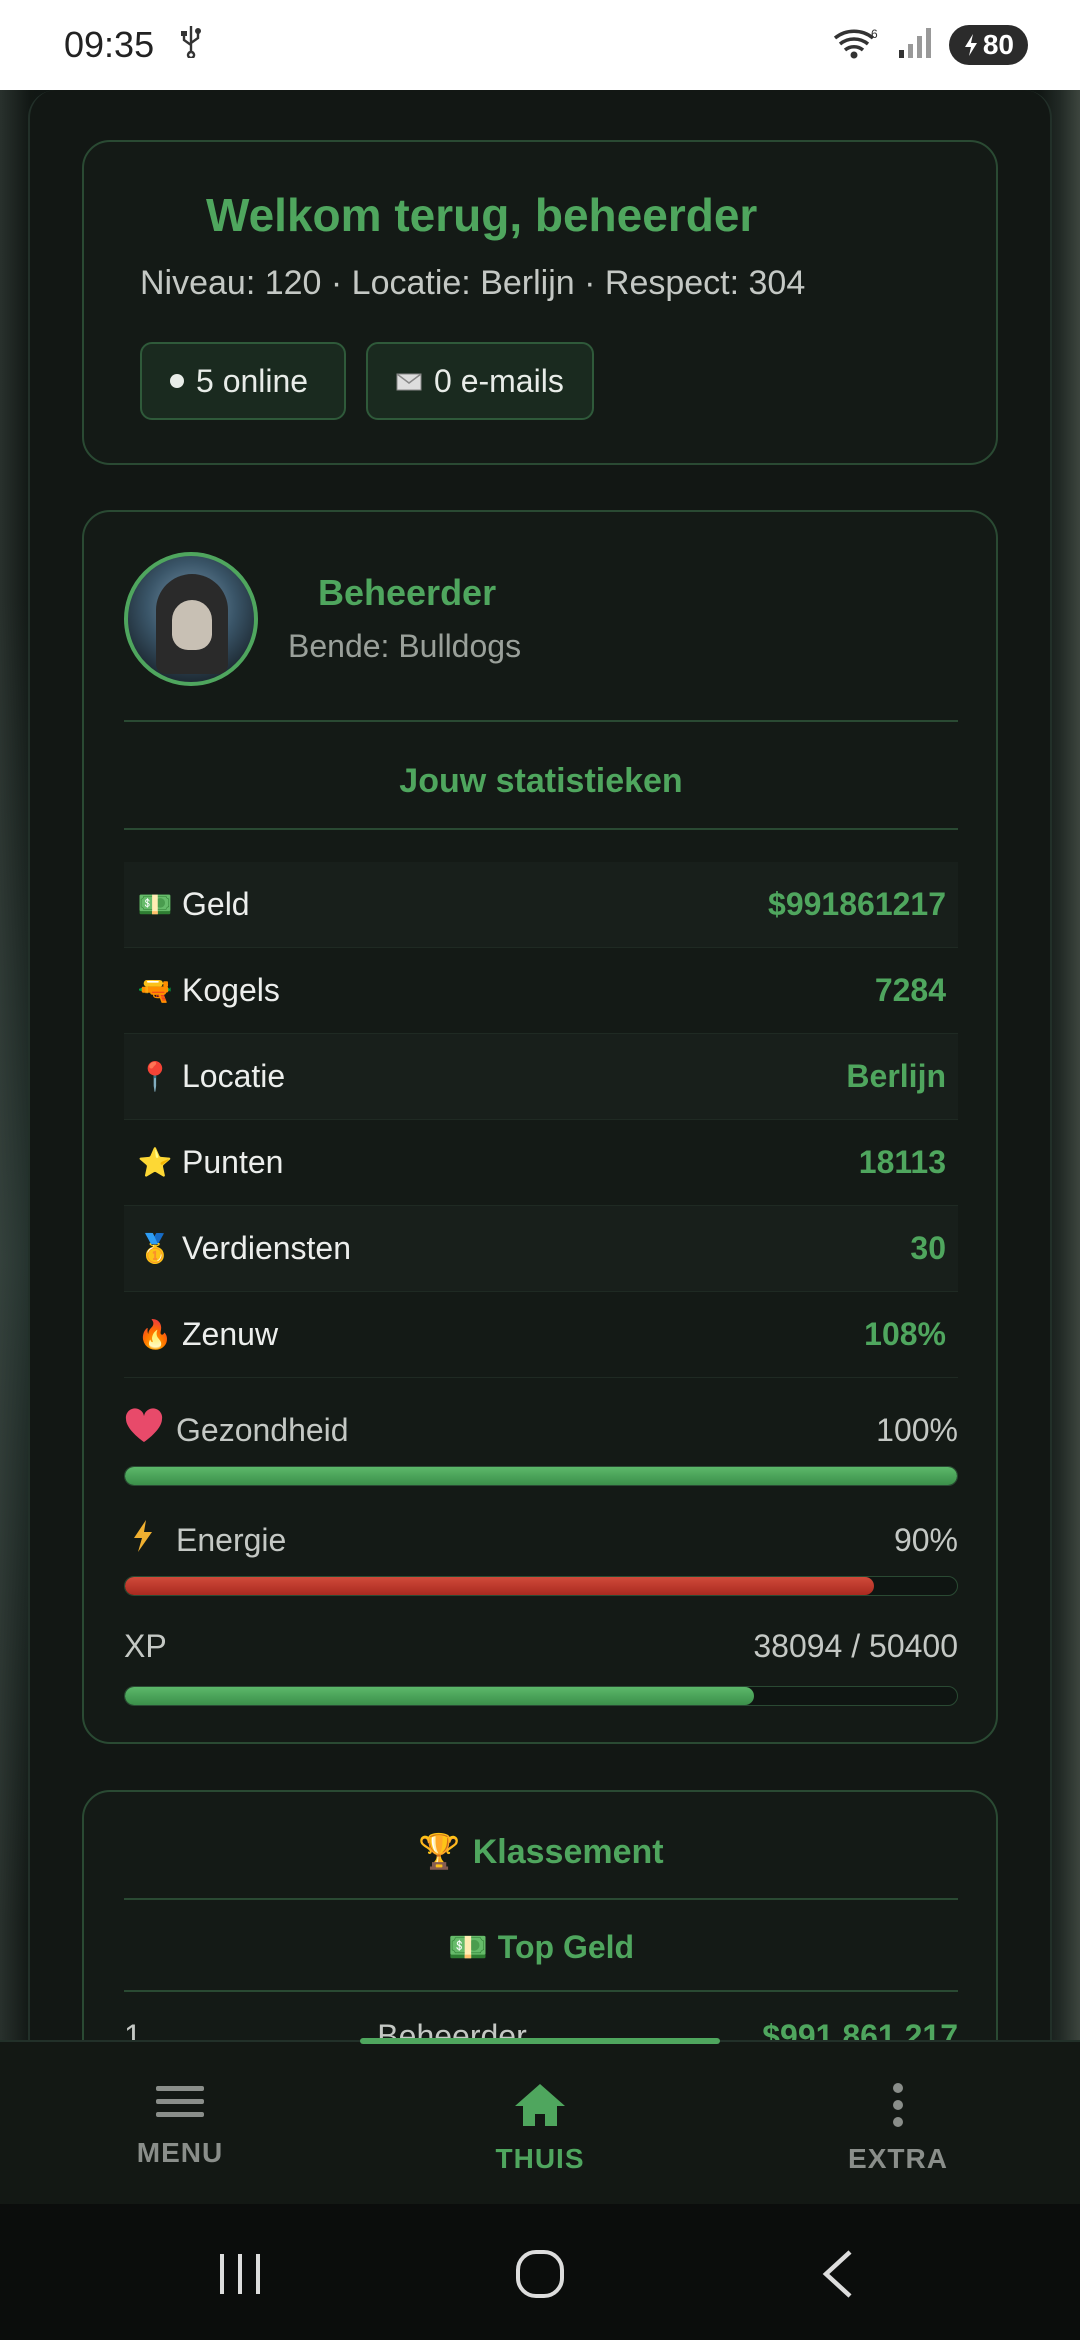  I want to click on ranking-subtitle: Top Geld, so click(566, 1946).